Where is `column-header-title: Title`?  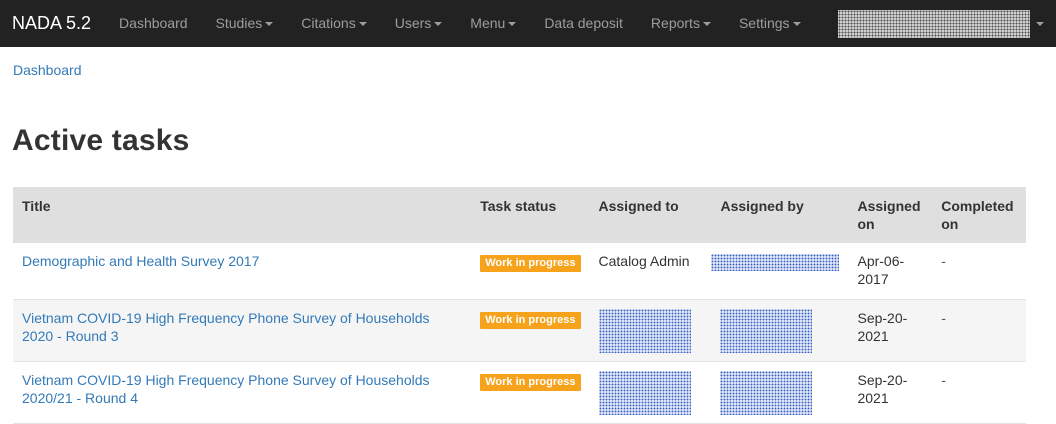
column-header-title: Title is located at coordinates (242, 215).